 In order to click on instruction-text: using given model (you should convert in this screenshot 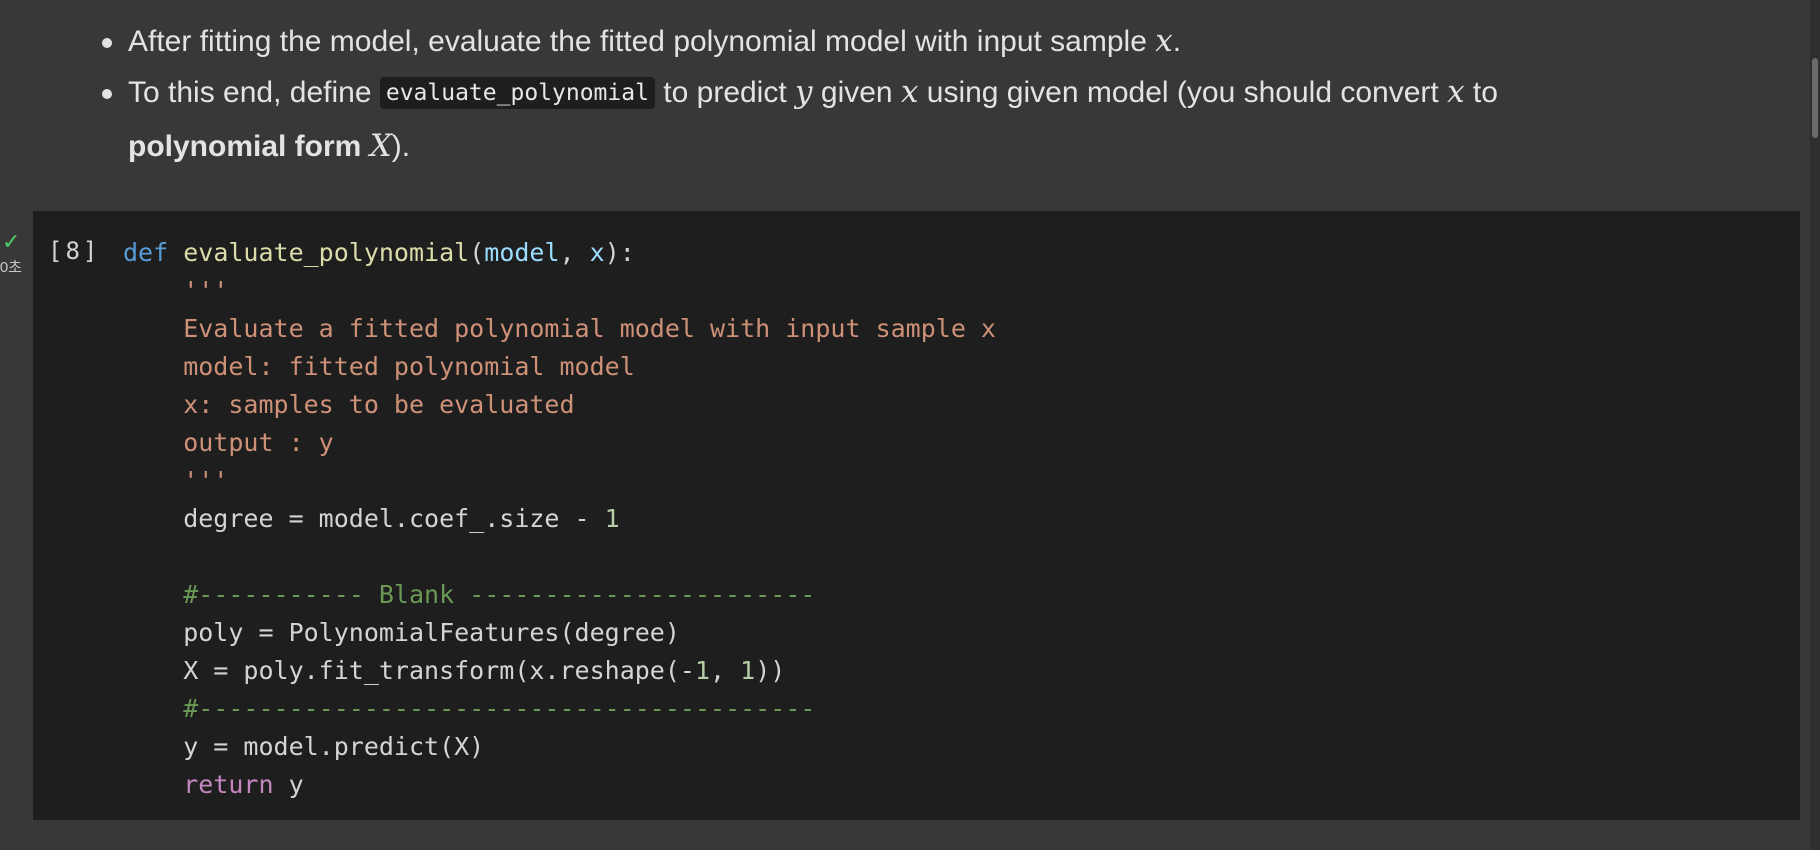, I will do `click(1183, 92)`.